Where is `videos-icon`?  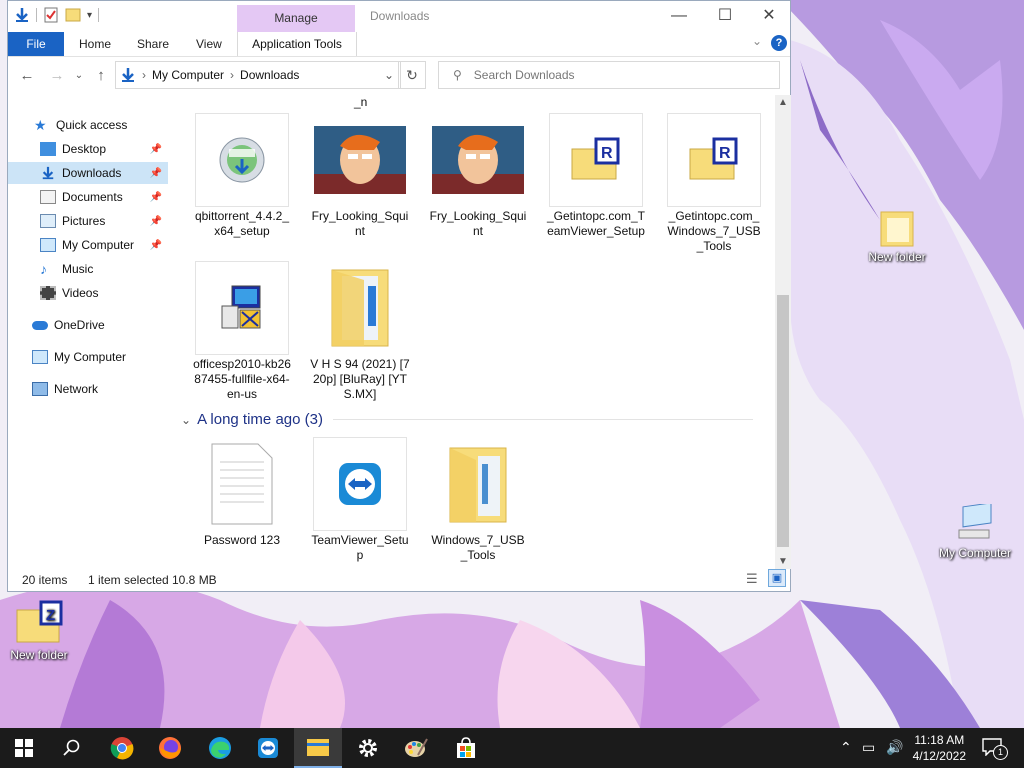
videos-icon is located at coordinates (48, 293).